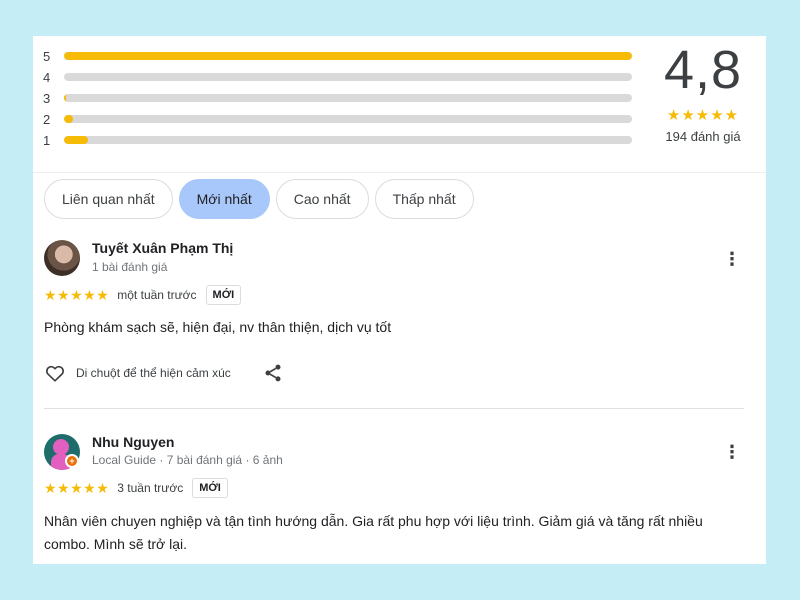 Image resolution: width=800 pixels, height=600 pixels. I want to click on histogram-label: 1, so click(47, 140).